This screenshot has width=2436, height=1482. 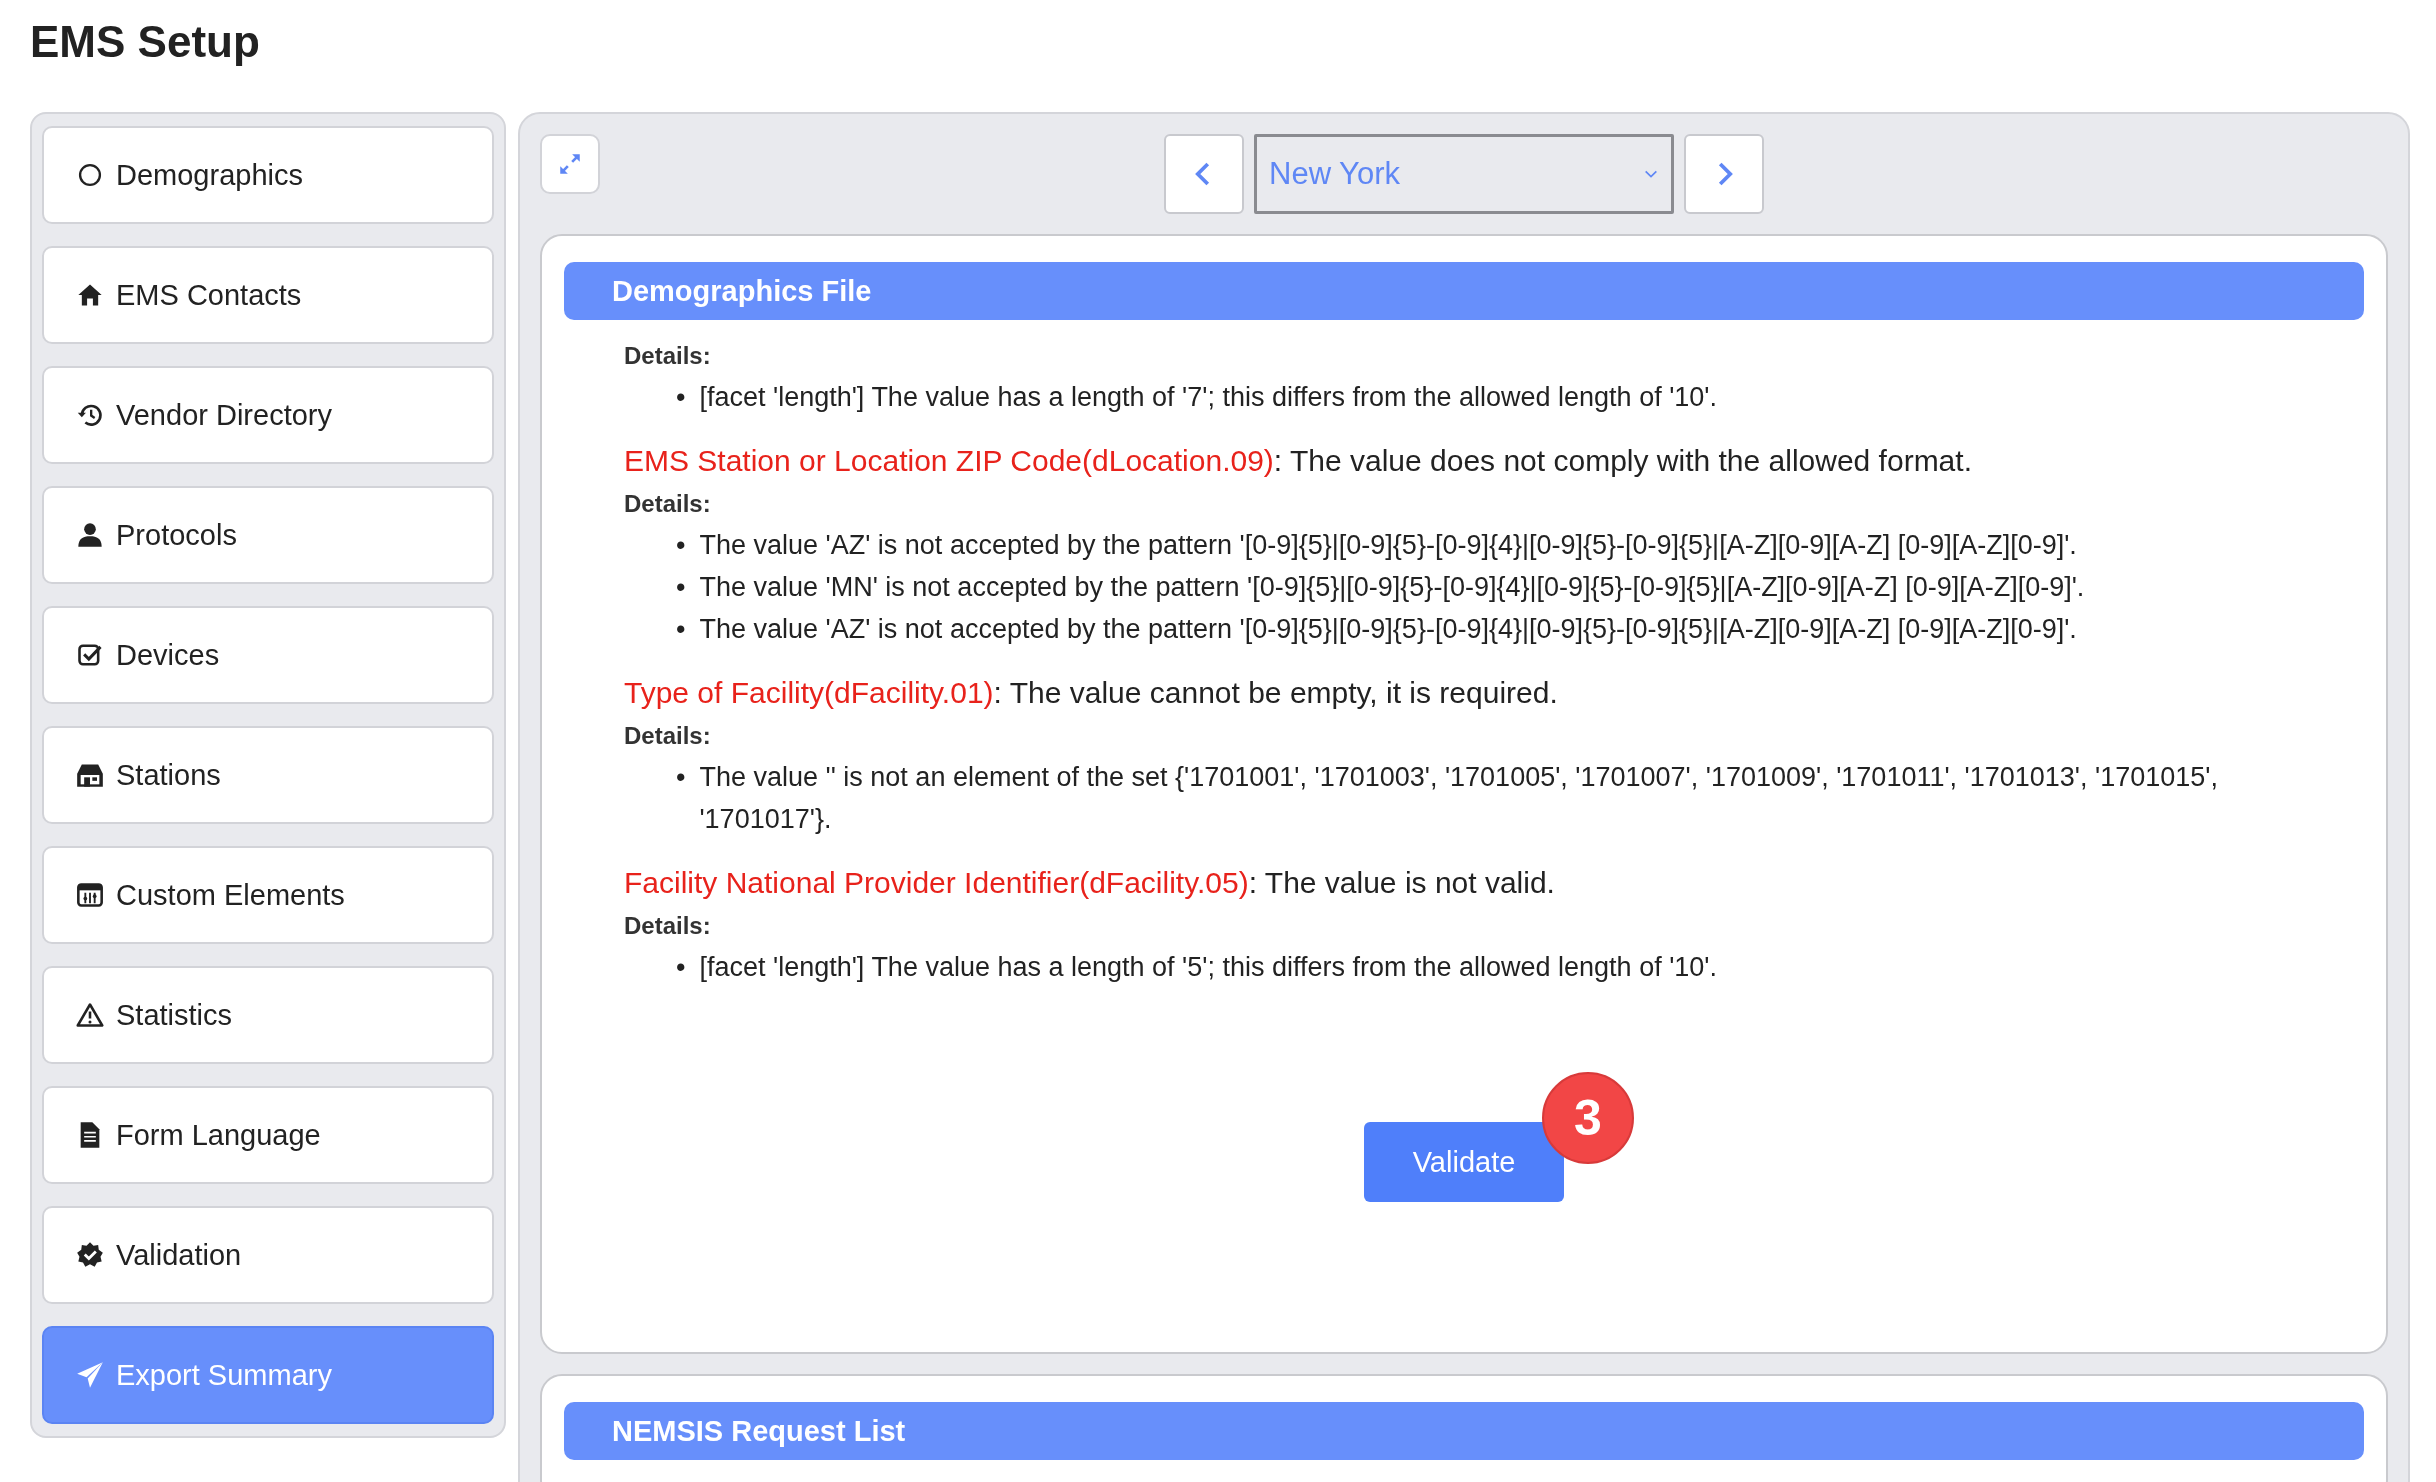 What do you see at coordinates (268, 775) in the screenshot?
I see `sidebar-item: Stations` at bounding box center [268, 775].